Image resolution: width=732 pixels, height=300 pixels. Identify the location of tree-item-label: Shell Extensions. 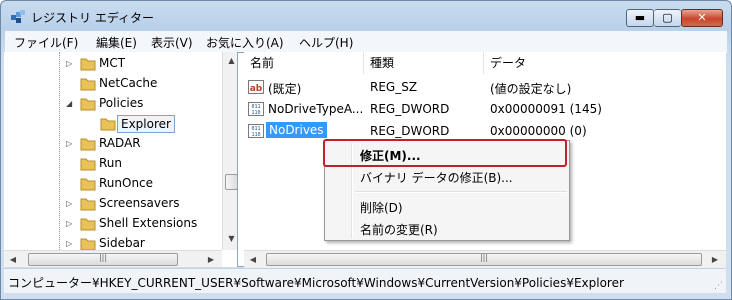
(148, 223).